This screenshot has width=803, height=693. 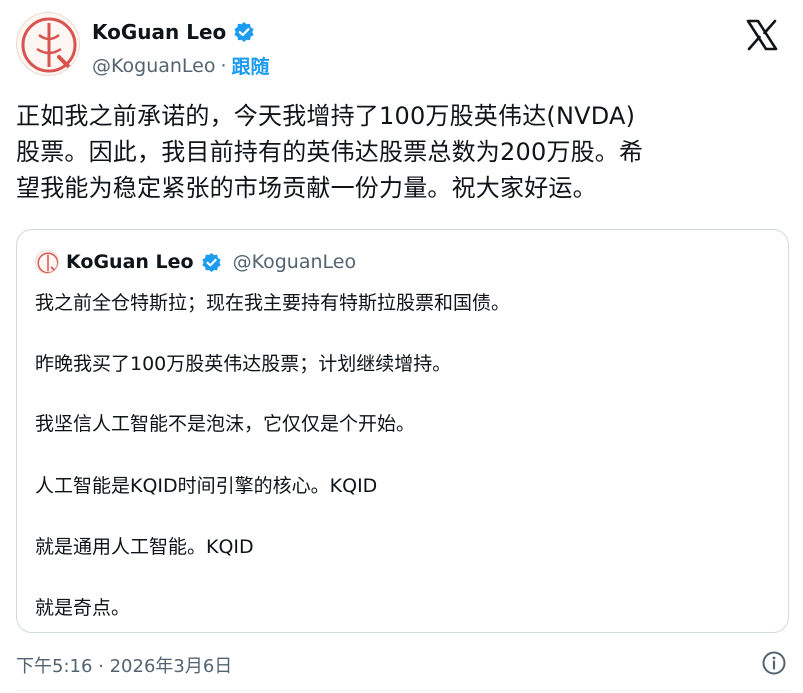 What do you see at coordinates (762, 35) in the screenshot?
I see `x-logo-icon` at bounding box center [762, 35].